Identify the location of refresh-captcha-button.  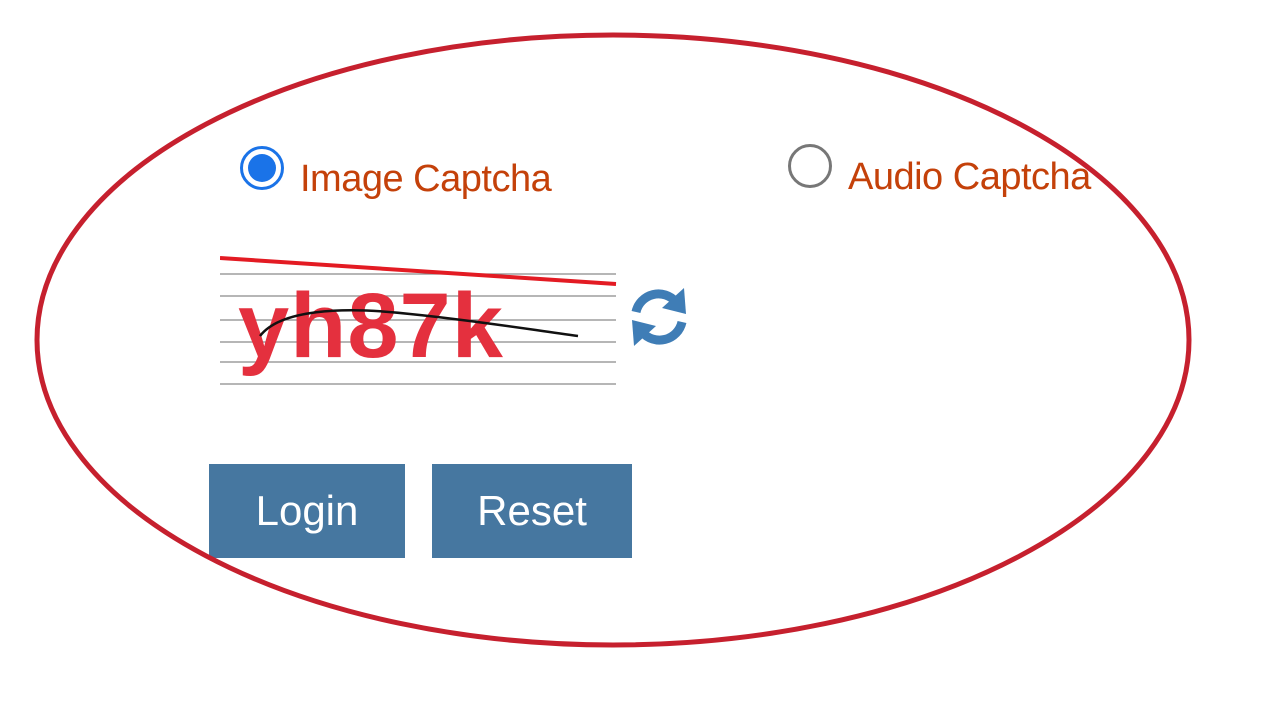
(659, 317).